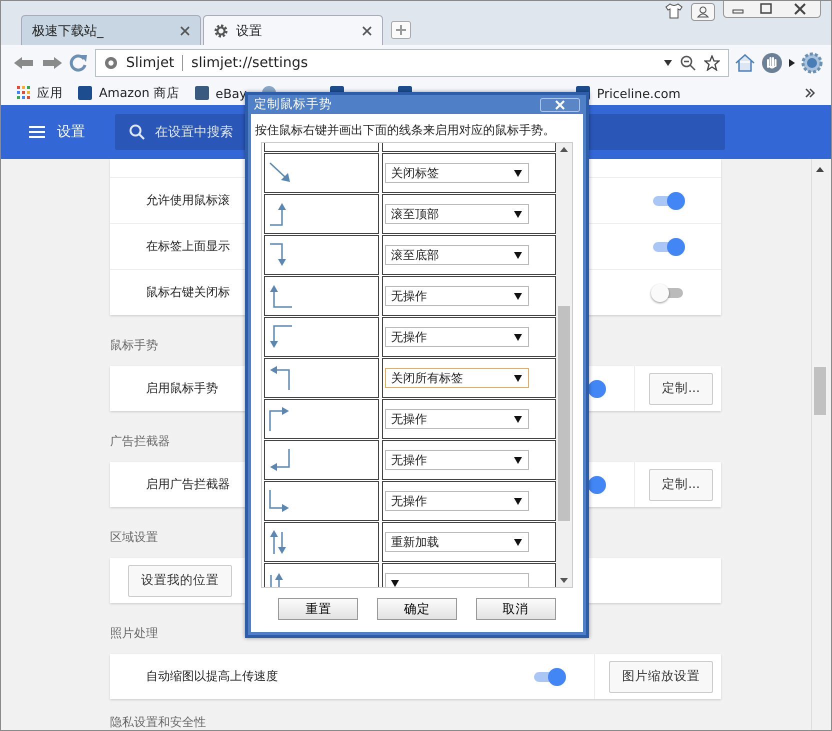 This screenshot has width=832, height=731. Describe the element at coordinates (212, 676) in the screenshot. I see `setting-label: 自动缩图以提高上传速度` at that location.